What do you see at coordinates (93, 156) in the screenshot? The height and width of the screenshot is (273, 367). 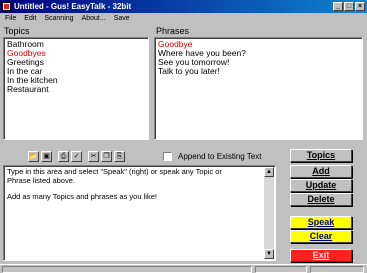 I see `cut-icon: ✂` at bounding box center [93, 156].